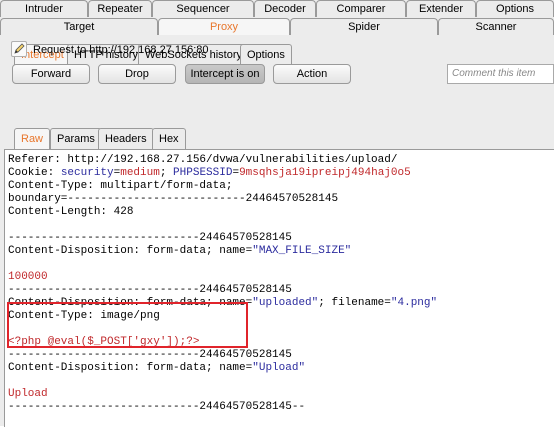  Describe the element at coordinates (121, 50) in the screenshot. I see `request-label: Request to http://192.168.27.156:80` at that location.